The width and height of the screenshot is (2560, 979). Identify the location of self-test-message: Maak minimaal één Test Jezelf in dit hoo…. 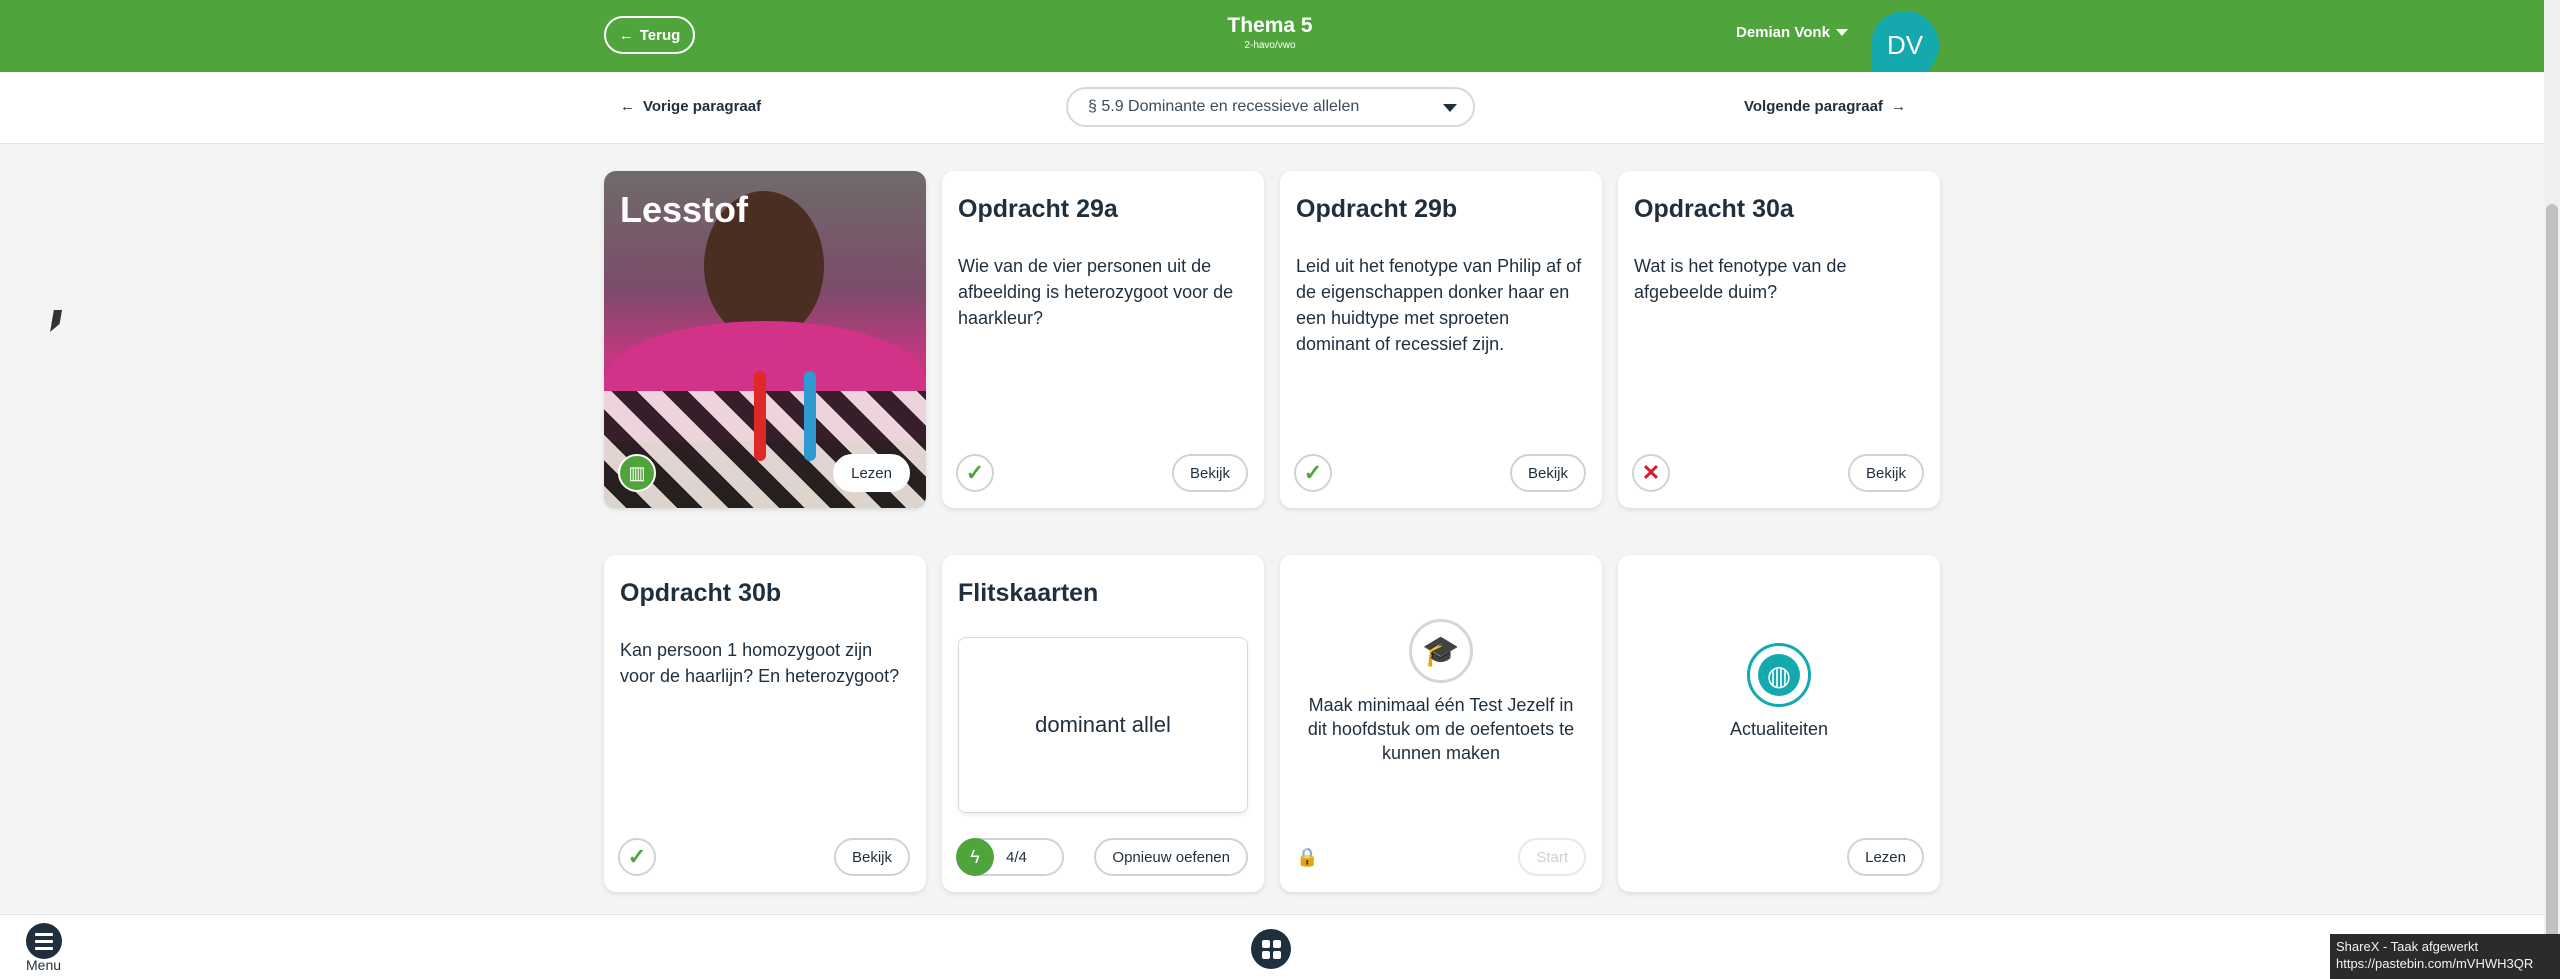
(1441, 729).